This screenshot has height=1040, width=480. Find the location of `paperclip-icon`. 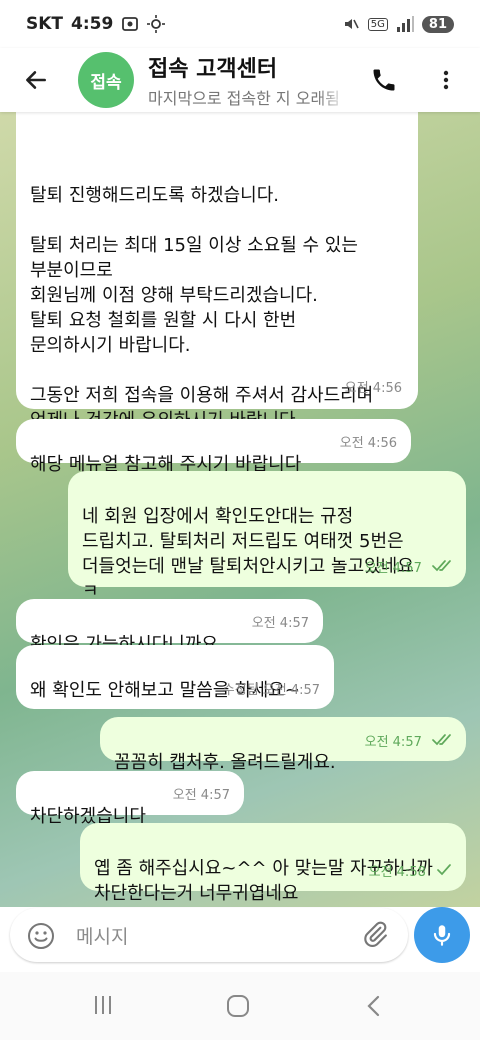

paperclip-icon is located at coordinates (375, 934).